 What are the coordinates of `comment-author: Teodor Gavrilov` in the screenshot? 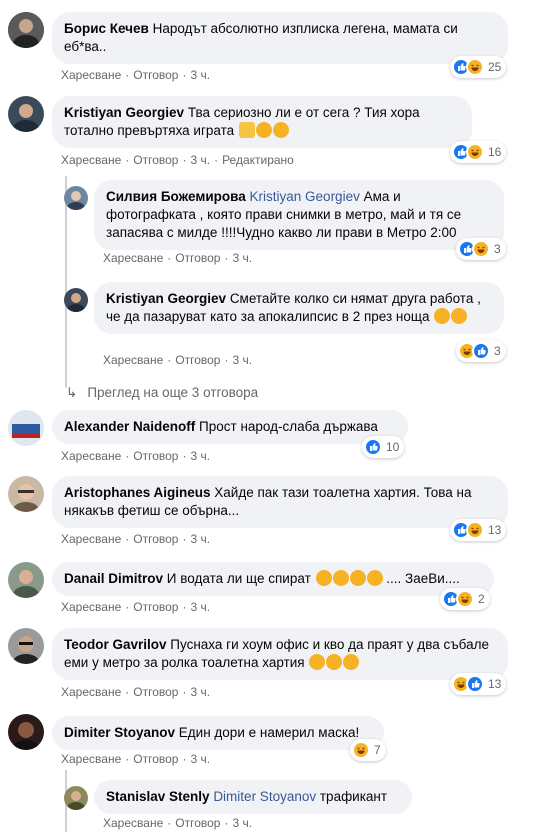 It's located at (115, 644).